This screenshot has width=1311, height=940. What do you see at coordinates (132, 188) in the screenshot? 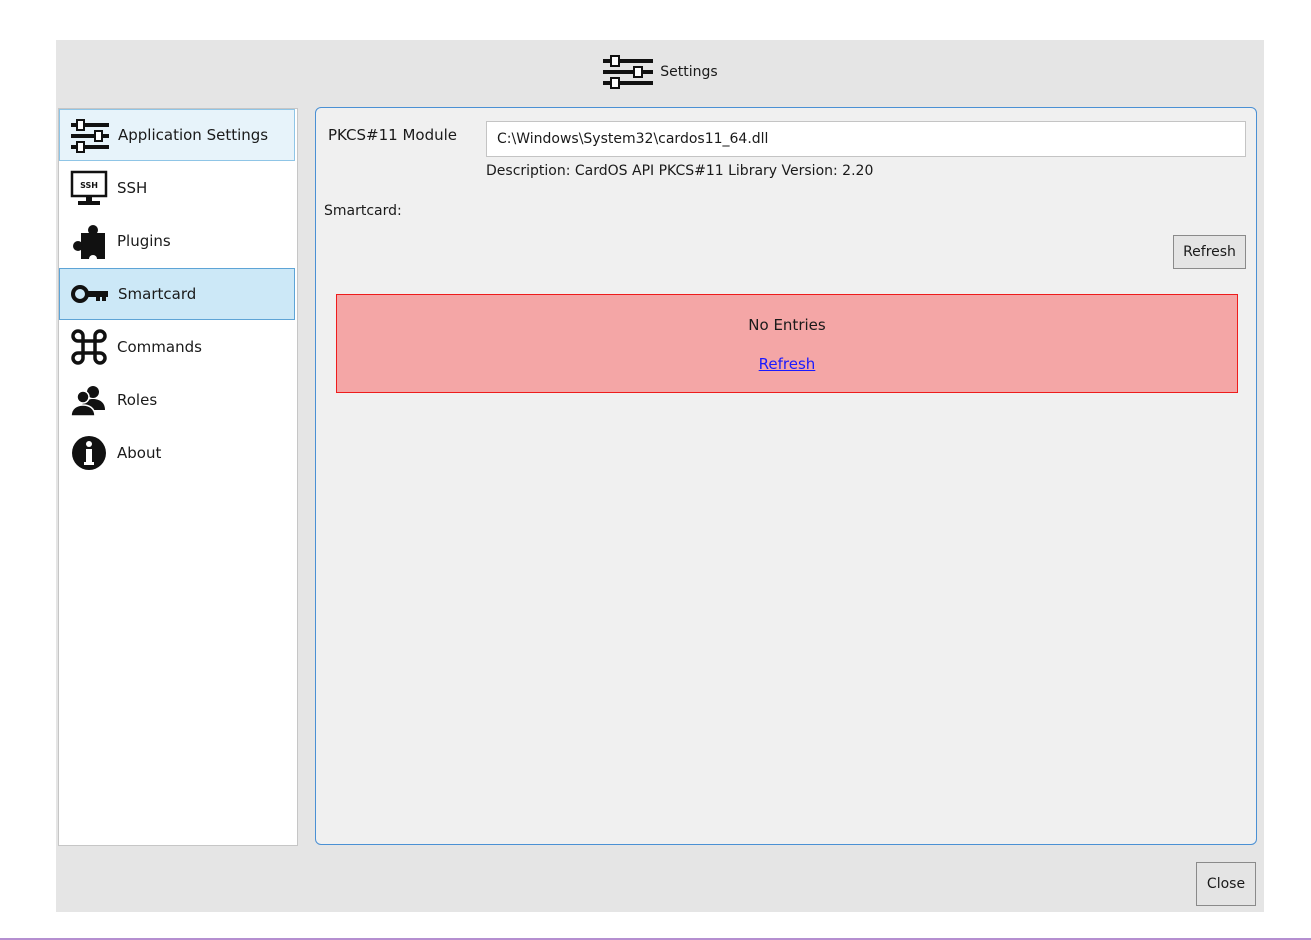
I see `sidebar-item-label: SSH` at bounding box center [132, 188].